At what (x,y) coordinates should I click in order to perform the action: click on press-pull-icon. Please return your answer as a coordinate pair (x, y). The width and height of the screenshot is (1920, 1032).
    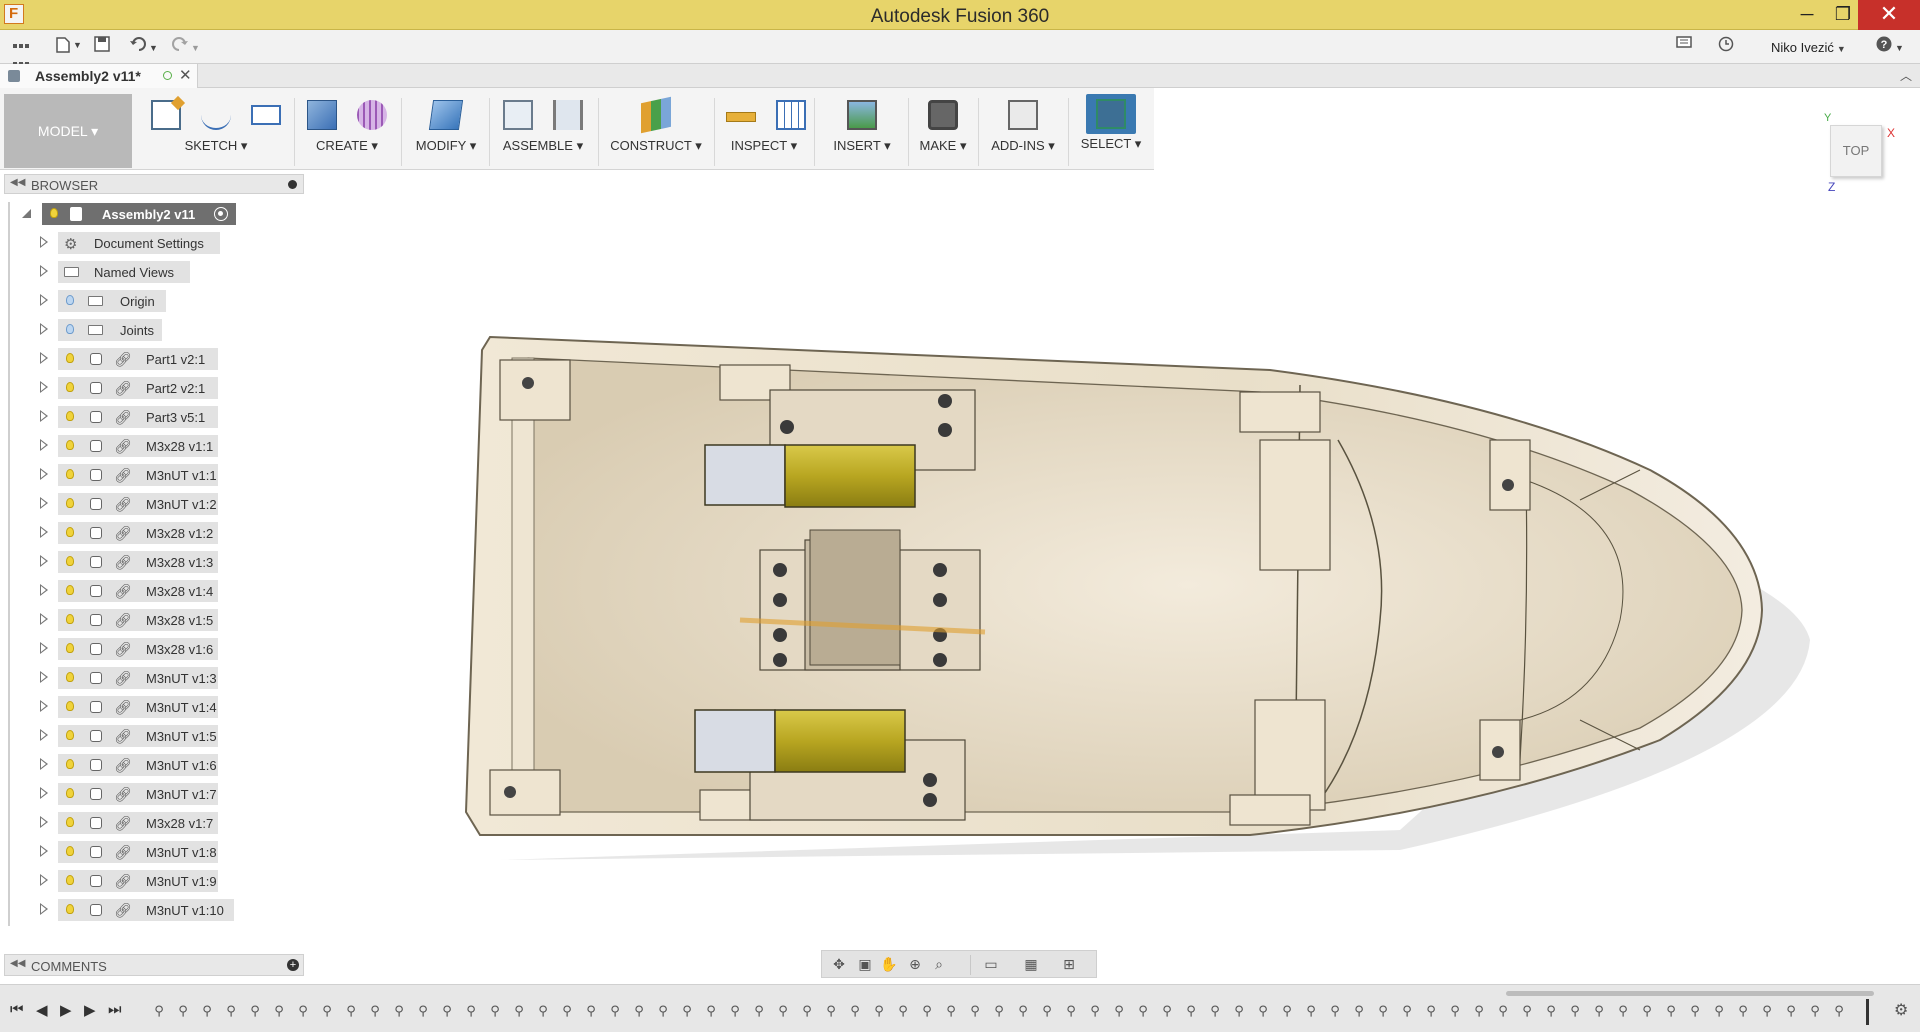
    Looking at the image, I should click on (446, 115).